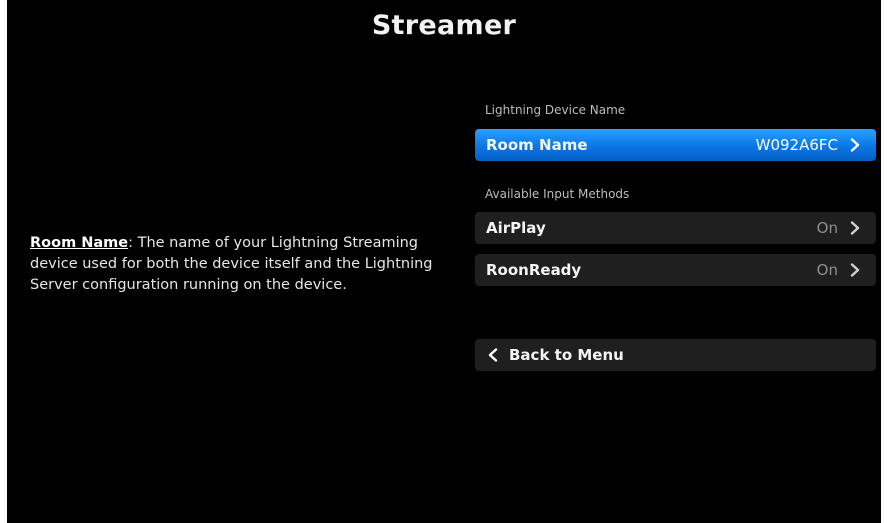 The image size is (887, 523). Describe the element at coordinates (827, 270) in the screenshot. I see `roonready-value: On` at that location.